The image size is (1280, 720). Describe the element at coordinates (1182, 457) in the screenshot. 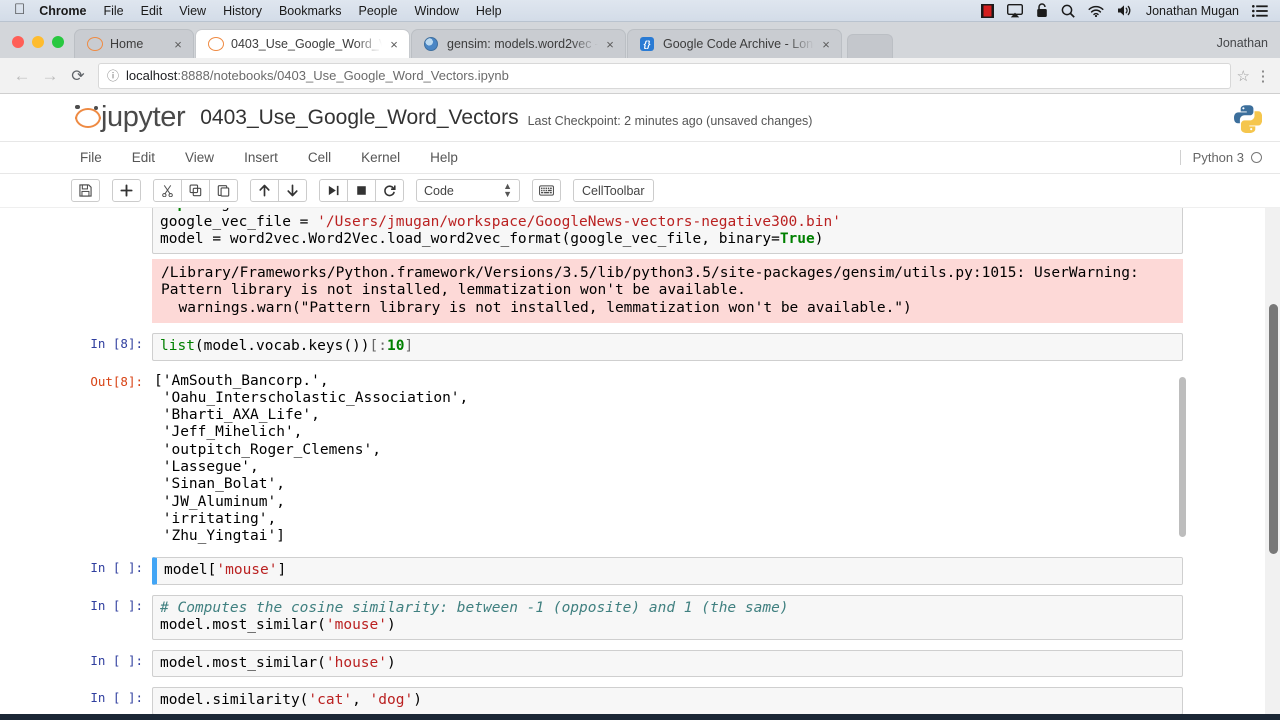

I see `output-scrollbar` at that location.